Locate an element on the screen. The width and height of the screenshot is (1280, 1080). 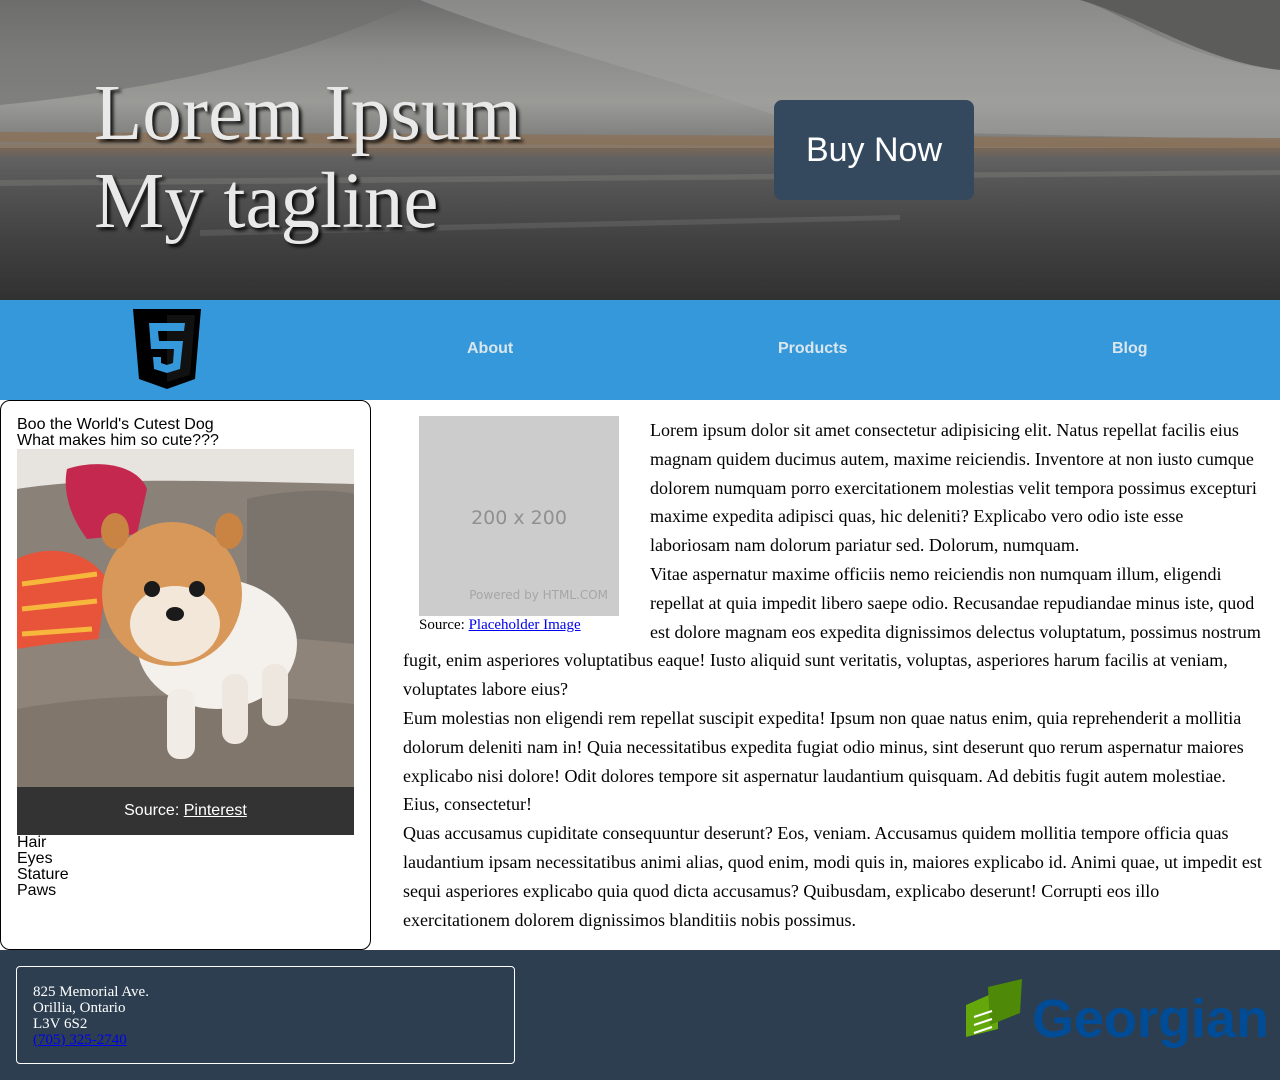
georgian-college-logo: Georgian is located at coordinates (1116, 1016).